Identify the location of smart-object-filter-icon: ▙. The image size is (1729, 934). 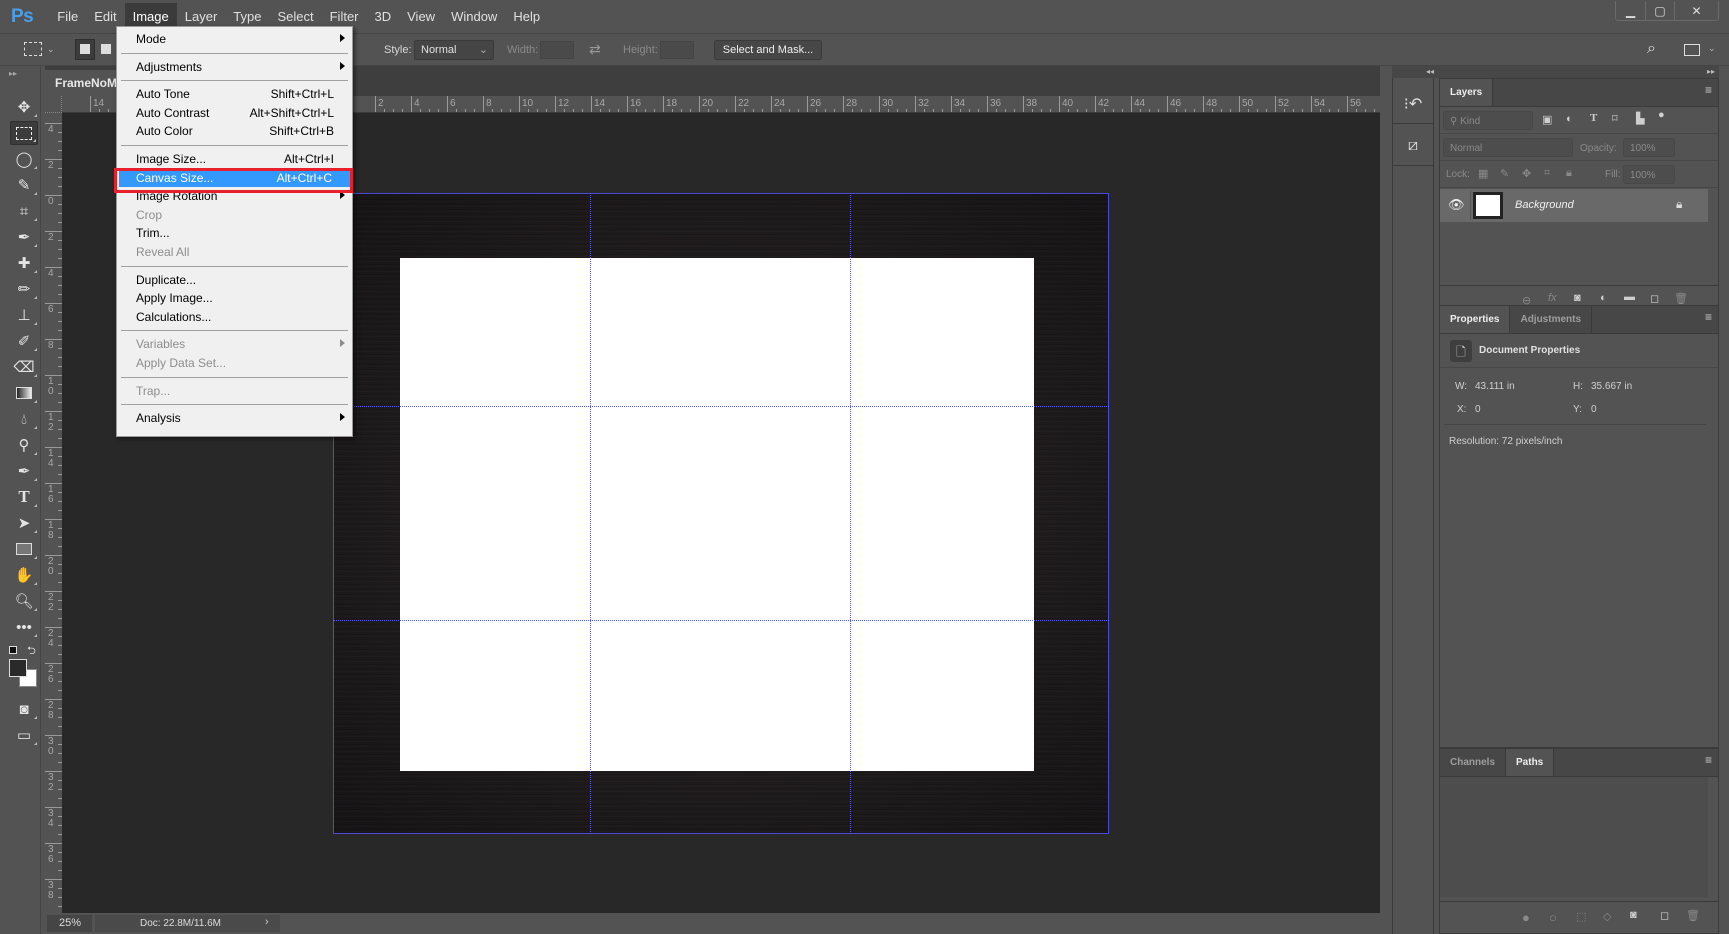
(1640, 118).